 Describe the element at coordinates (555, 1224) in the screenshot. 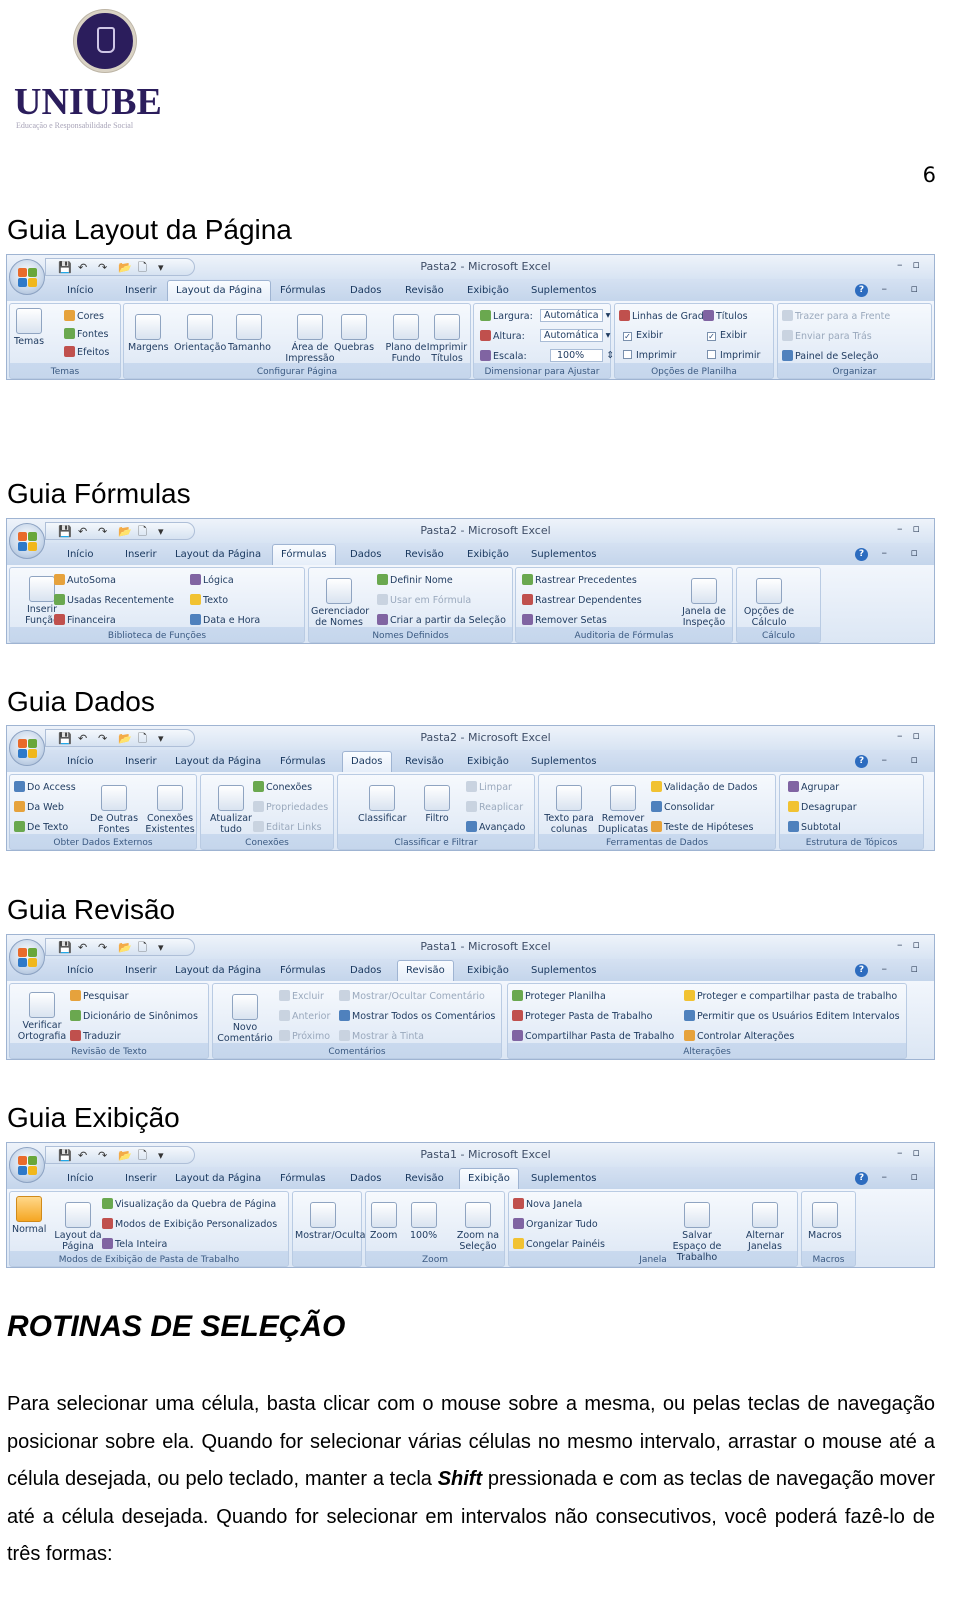

I see `organizar-tudo-button: Organizar Tudo` at that location.